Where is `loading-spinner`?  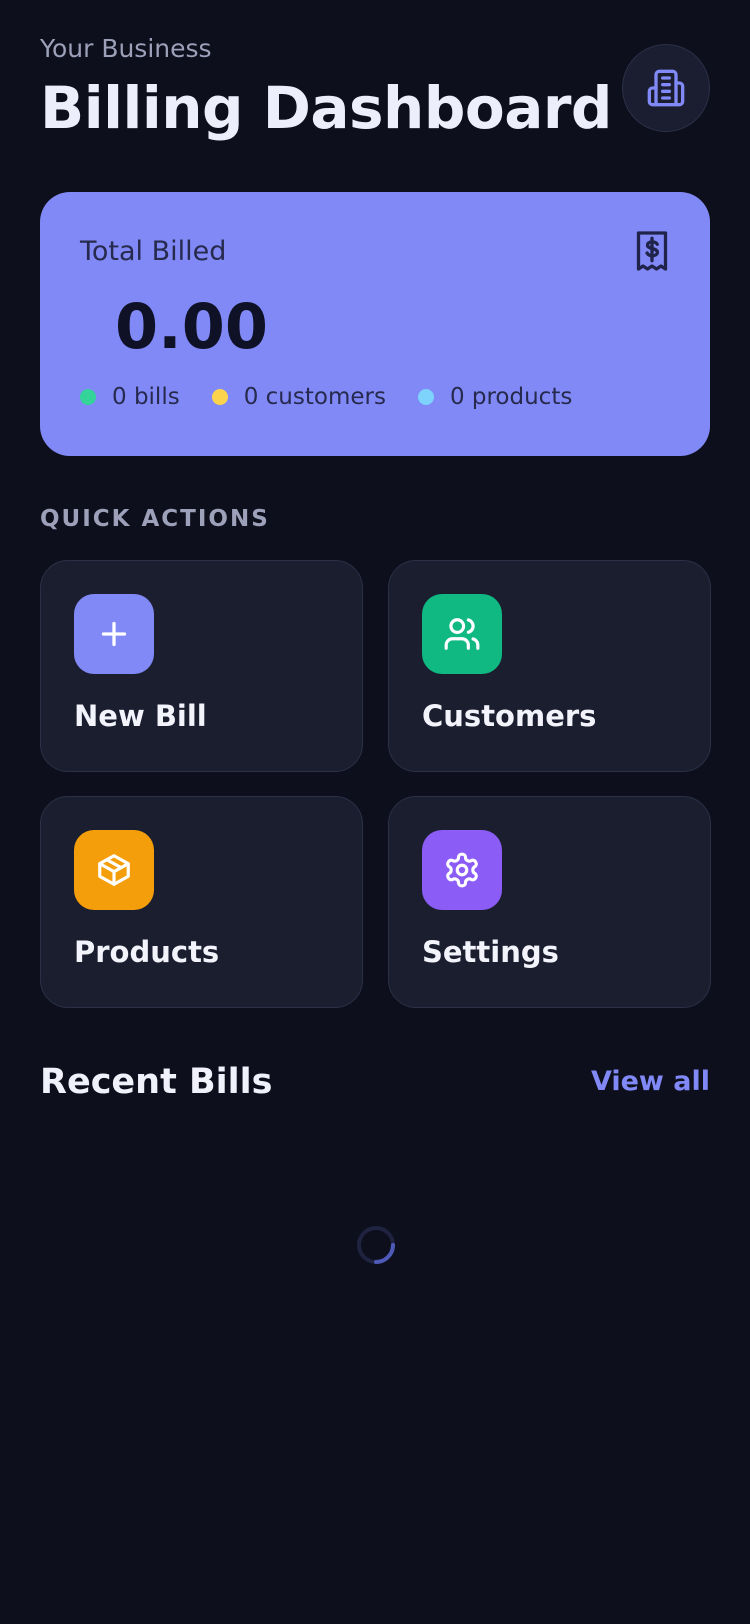
loading-spinner is located at coordinates (376, 1245).